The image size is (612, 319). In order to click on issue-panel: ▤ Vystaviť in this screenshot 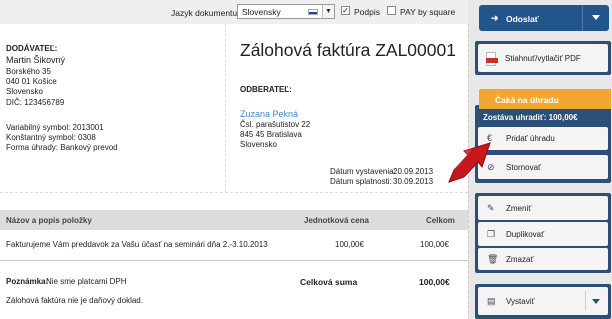, I will do `click(543, 301)`.